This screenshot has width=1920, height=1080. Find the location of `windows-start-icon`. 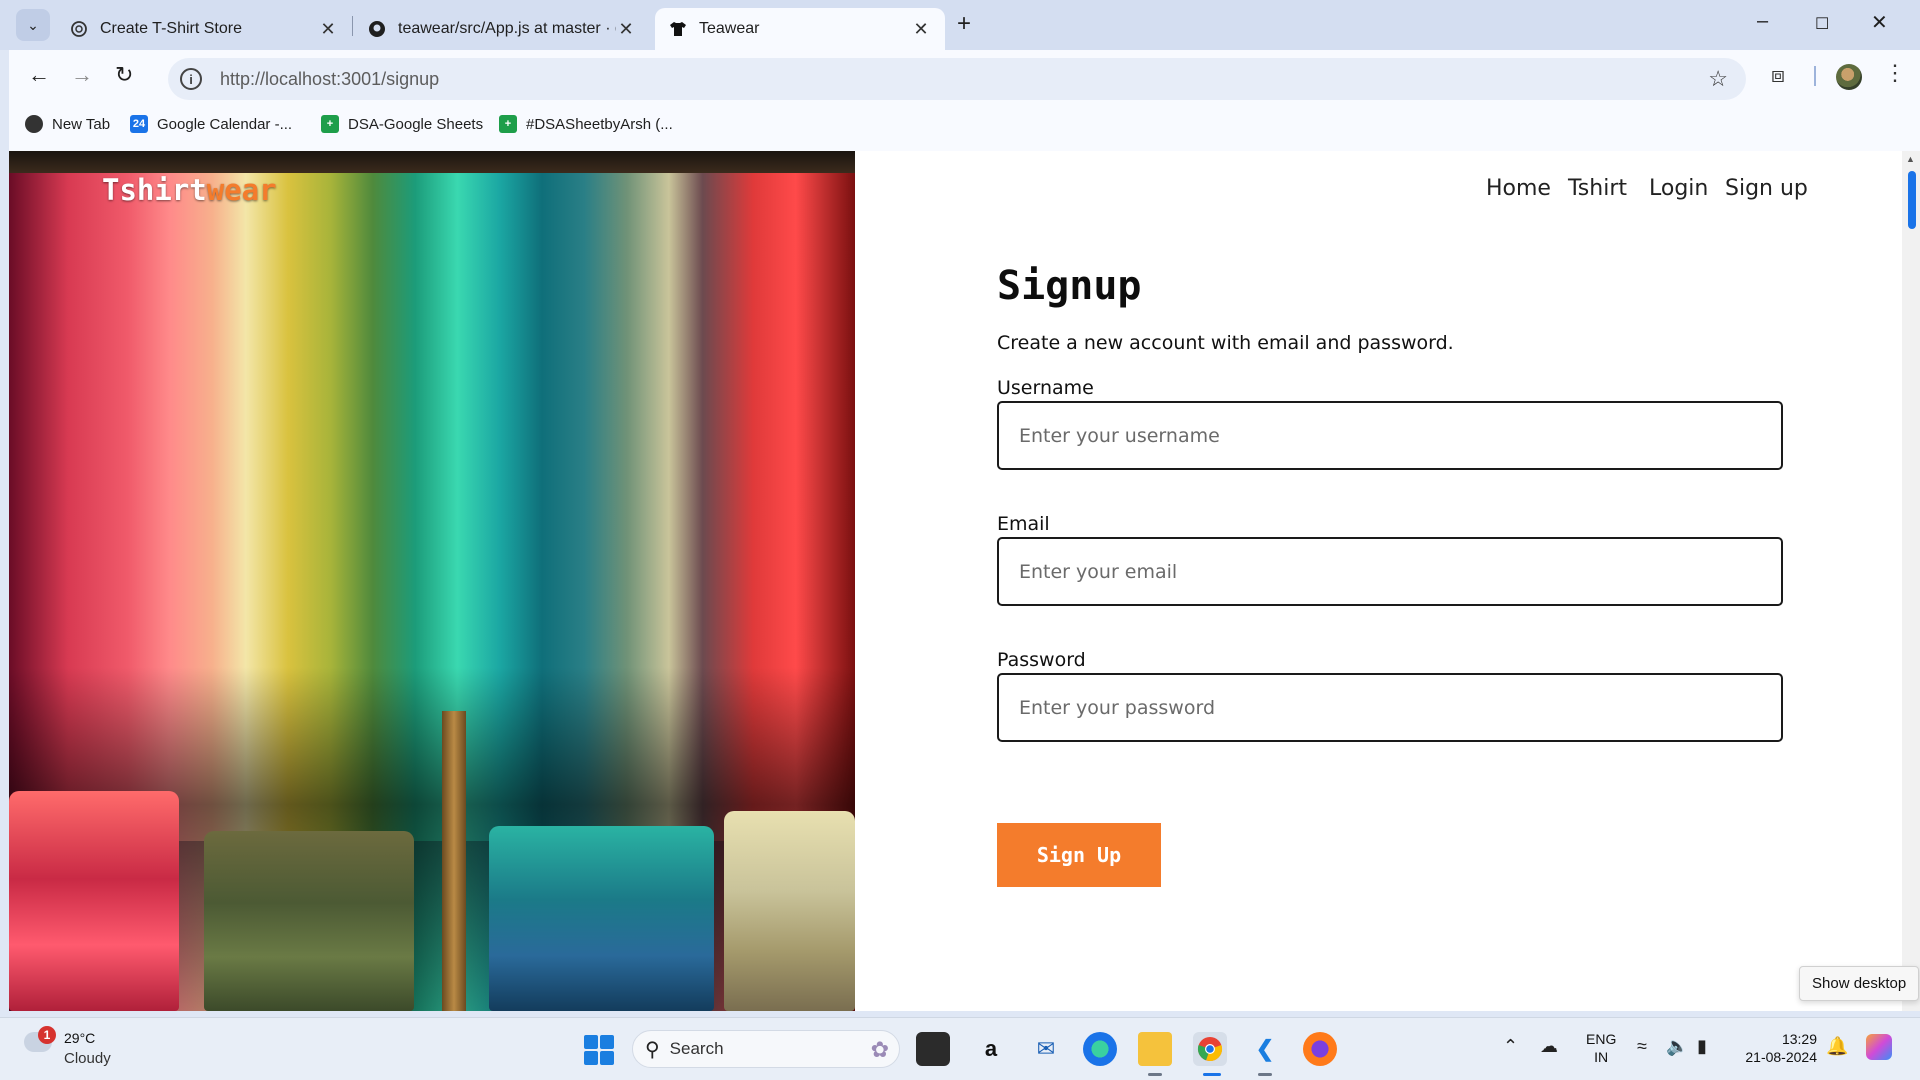

windows-start-icon is located at coordinates (599, 1050).